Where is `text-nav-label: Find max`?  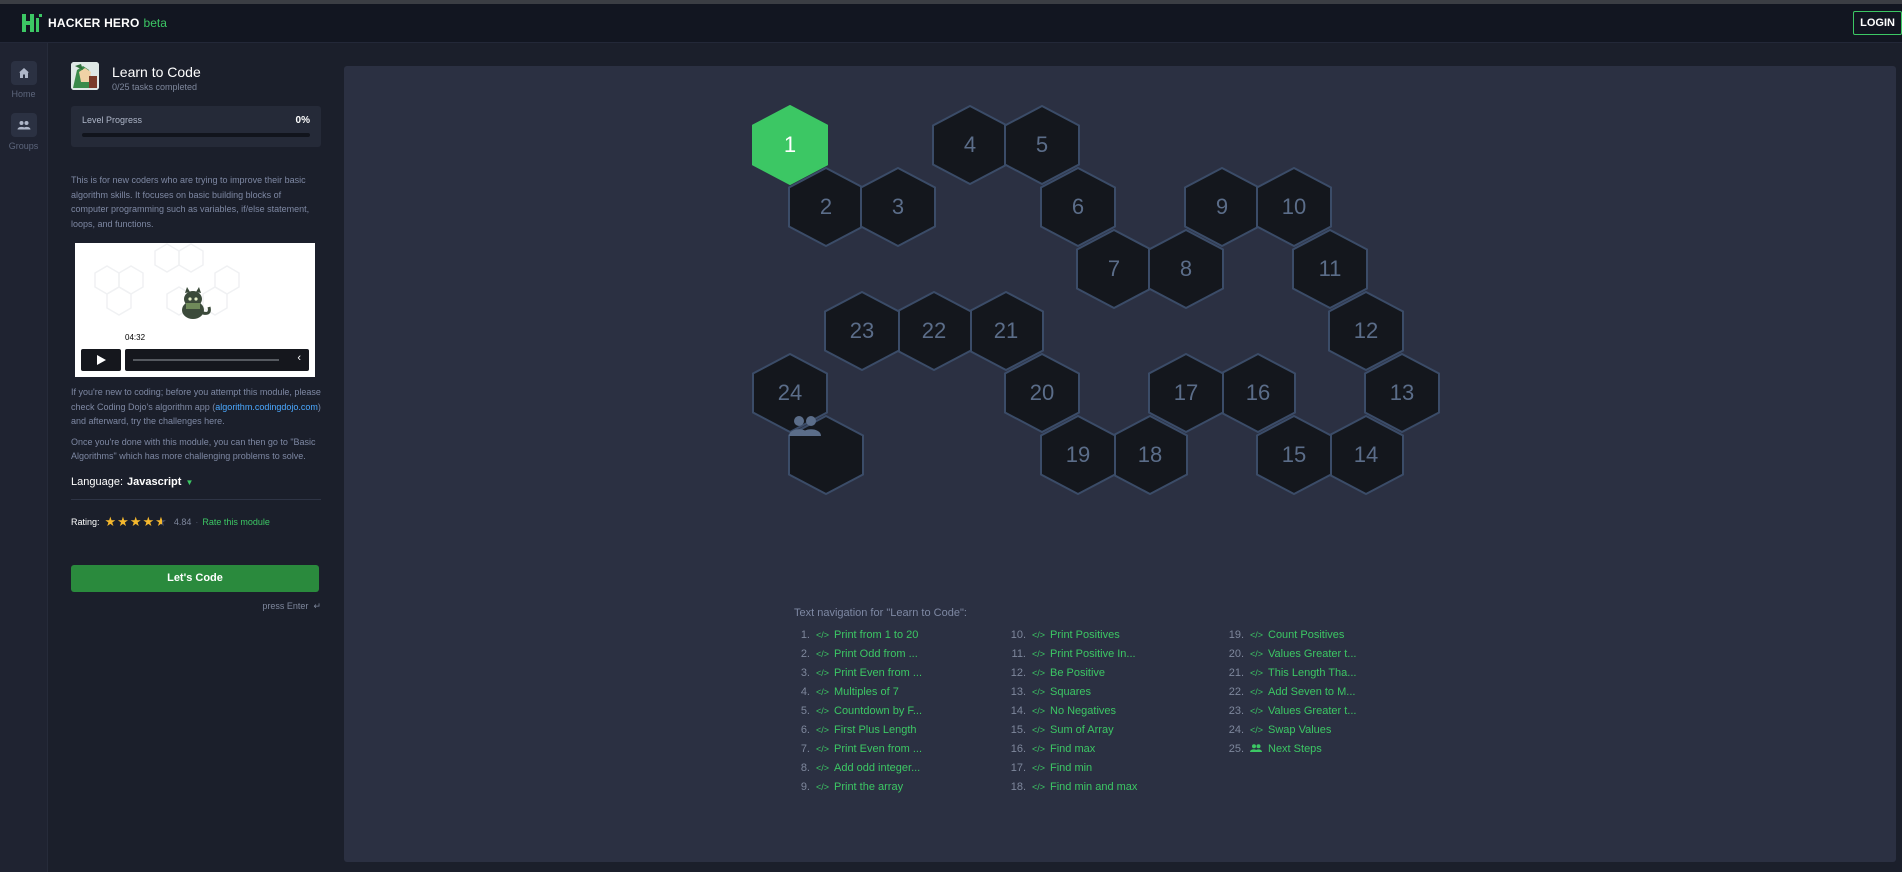
text-nav-label: Find max is located at coordinates (1072, 749).